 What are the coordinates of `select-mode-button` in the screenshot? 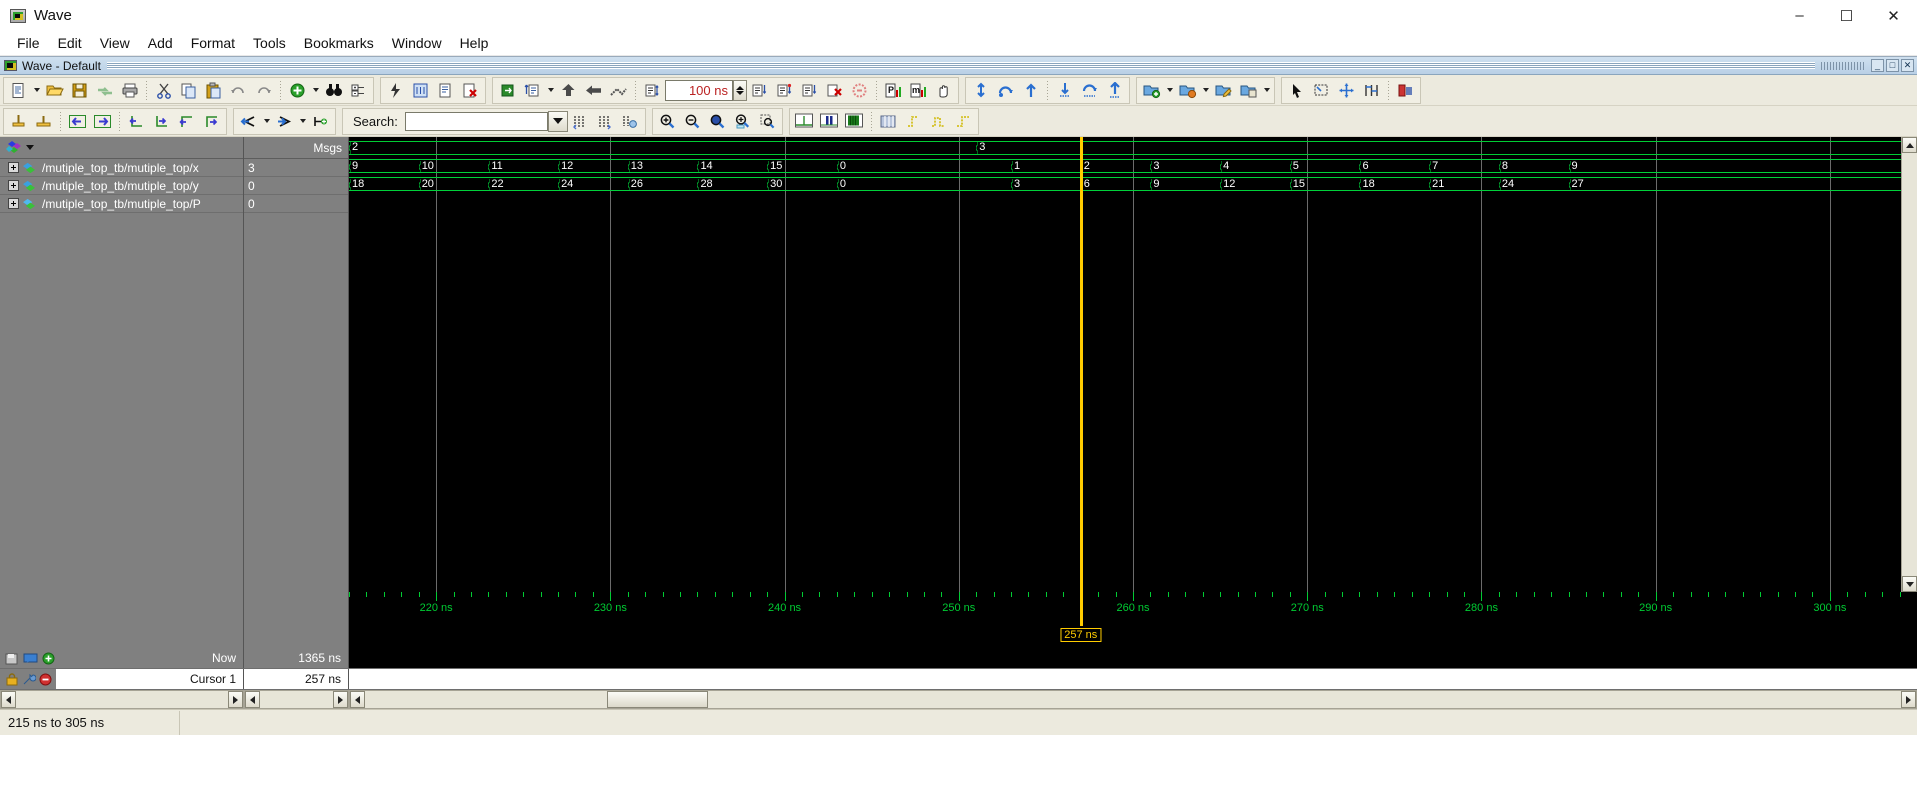 It's located at (1296, 90).